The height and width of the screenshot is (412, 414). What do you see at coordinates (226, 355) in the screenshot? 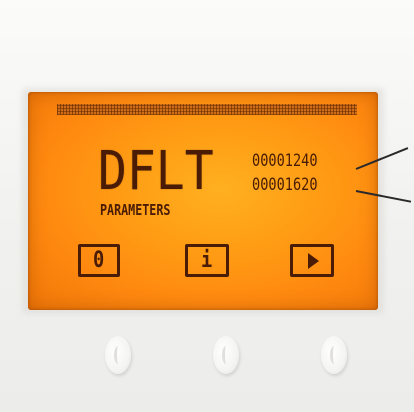
I see `hardware-button-center` at bounding box center [226, 355].